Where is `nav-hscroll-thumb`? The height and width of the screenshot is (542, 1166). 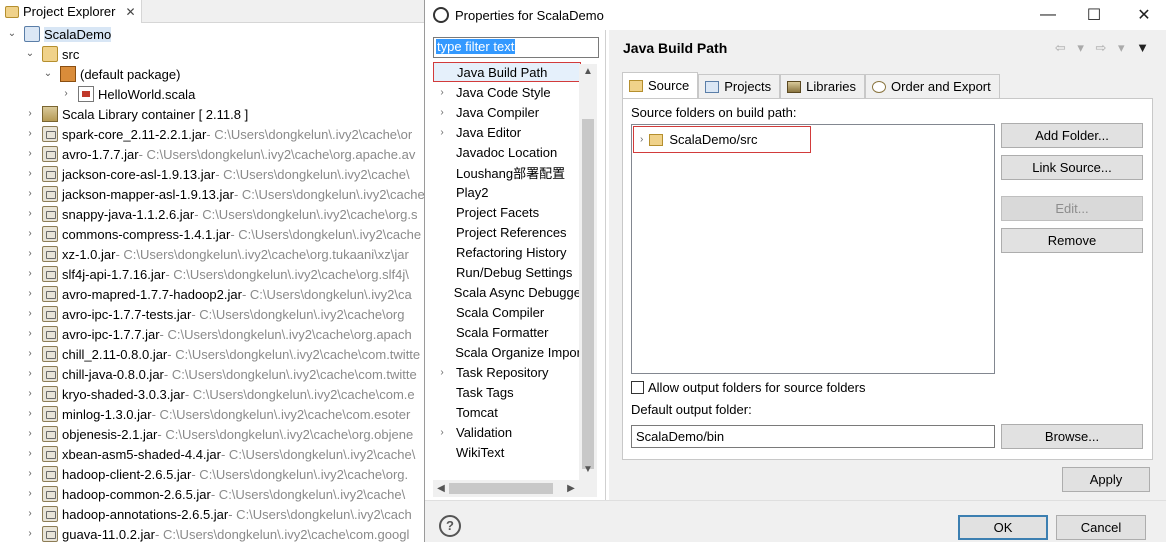 nav-hscroll-thumb is located at coordinates (501, 488).